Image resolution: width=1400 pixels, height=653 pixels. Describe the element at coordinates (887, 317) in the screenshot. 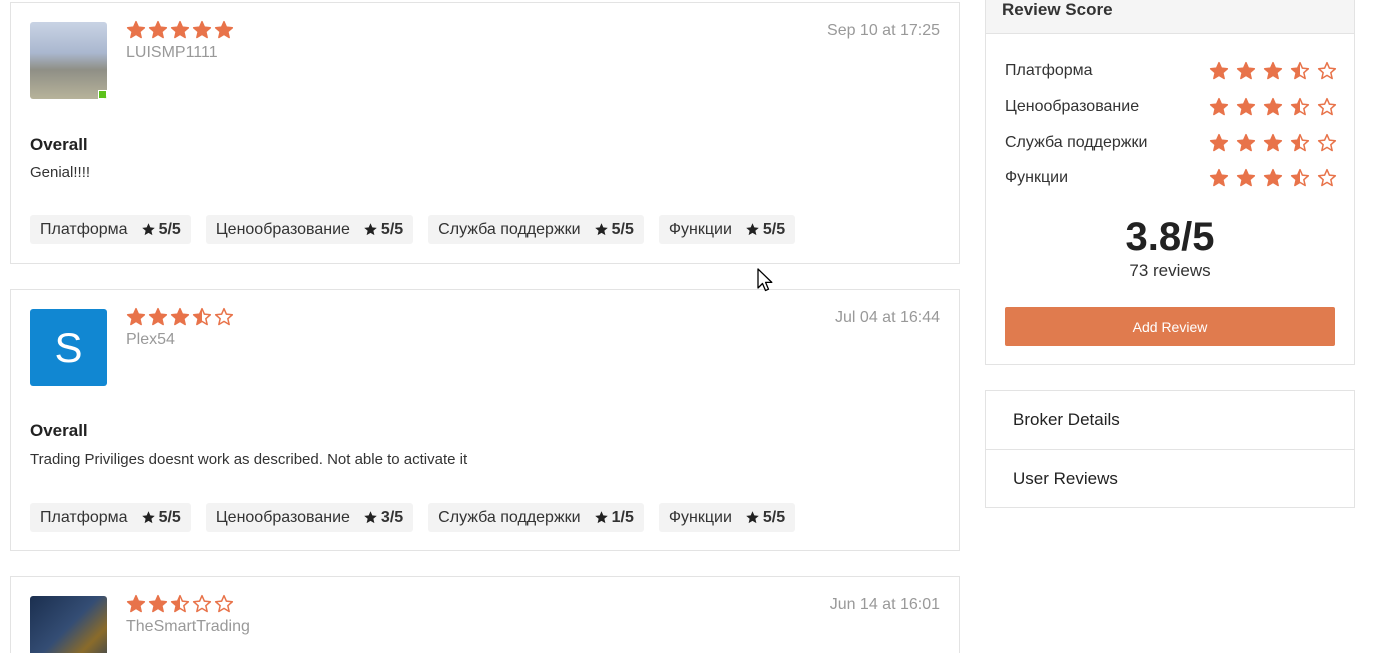

I see `review-date: Jul 04 at 16:44` at that location.